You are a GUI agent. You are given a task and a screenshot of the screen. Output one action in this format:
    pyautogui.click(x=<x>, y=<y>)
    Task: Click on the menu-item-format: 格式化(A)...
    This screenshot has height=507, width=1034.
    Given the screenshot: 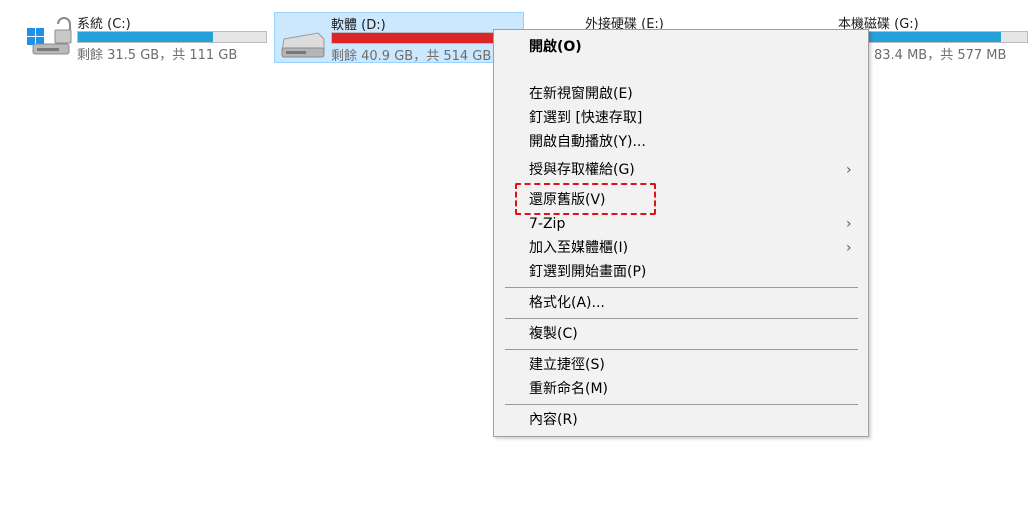 What is the action you would take?
    pyautogui.click(x=567, y=303)
    